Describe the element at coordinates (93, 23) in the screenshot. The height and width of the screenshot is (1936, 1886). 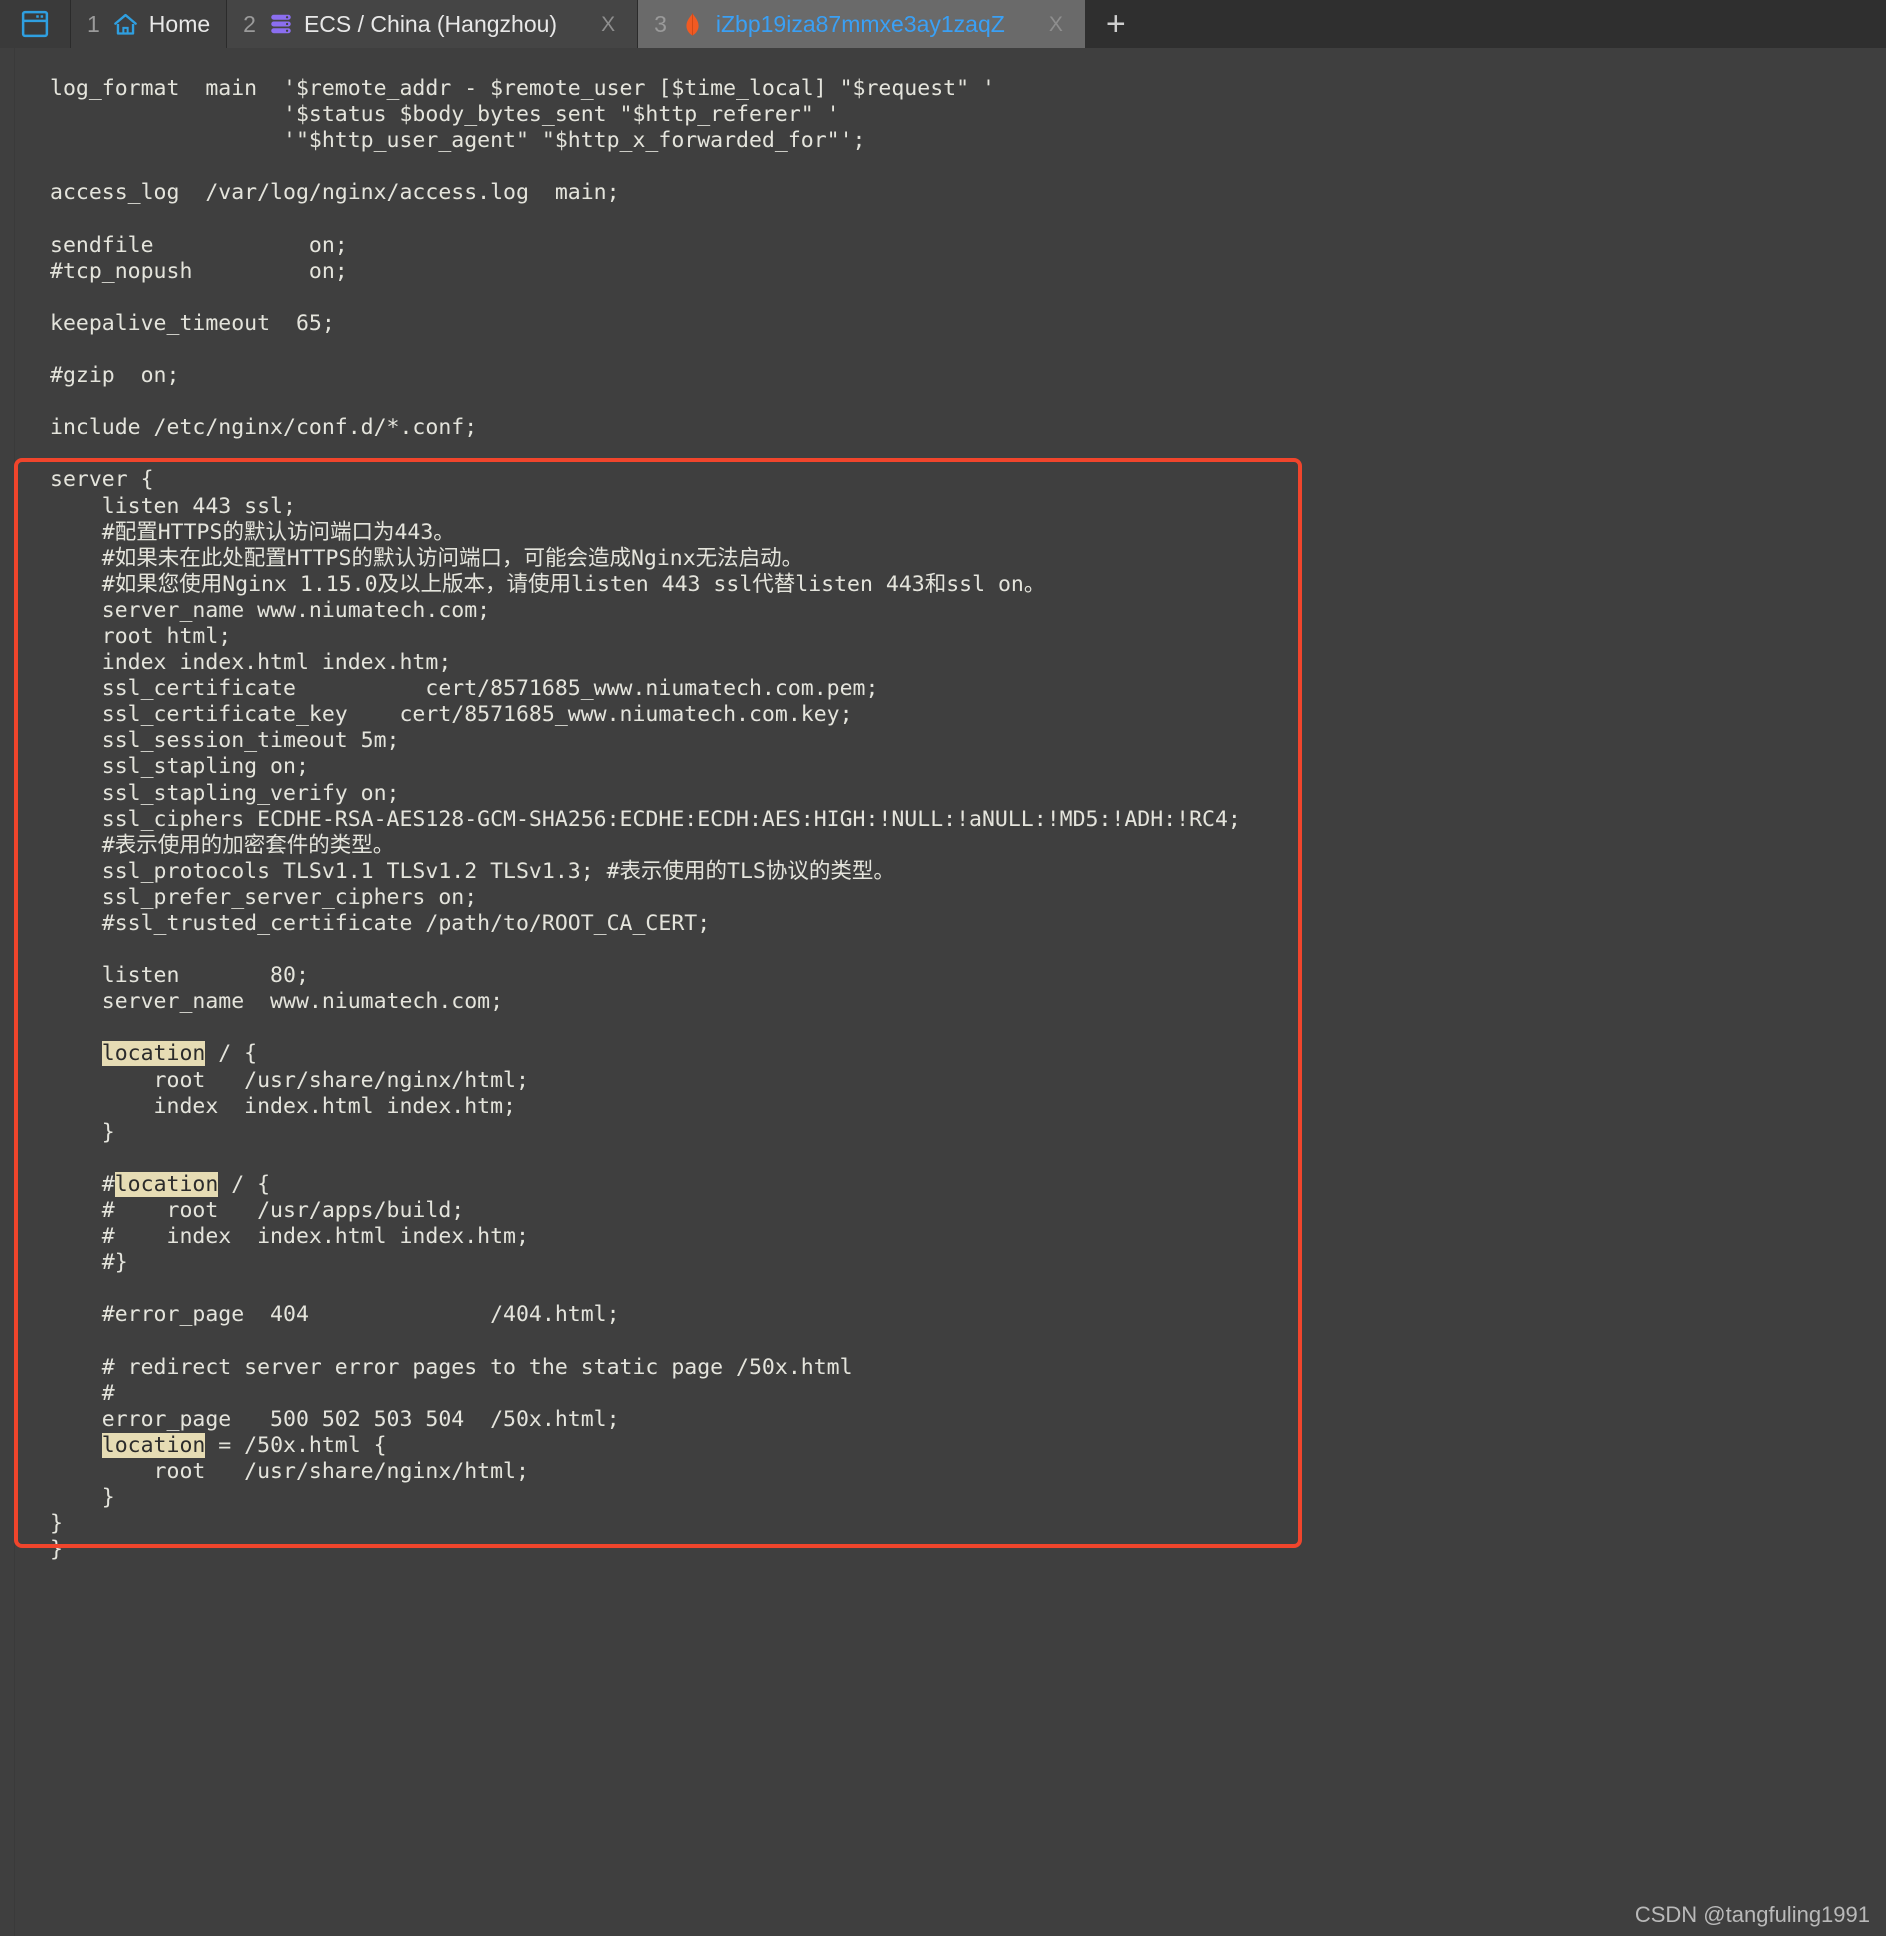
I see `tab-index: 1` at that location.